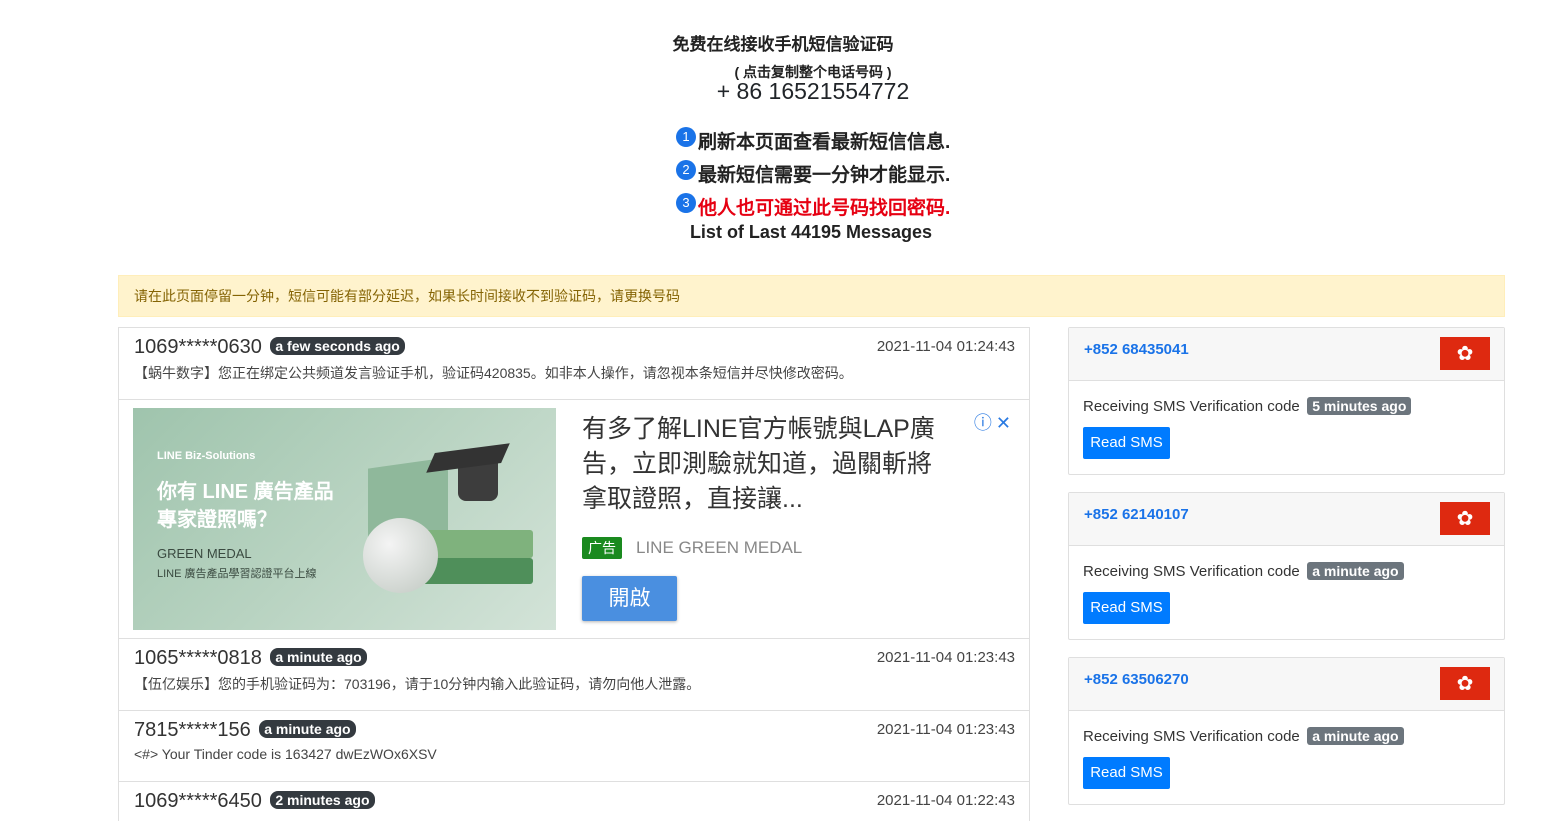 This screenshot has width=1566, height=821. What do you see at coordinates (686, 136) in the screenshot?
I see `number-1-icon: 1` at bounding box center [686, 136].